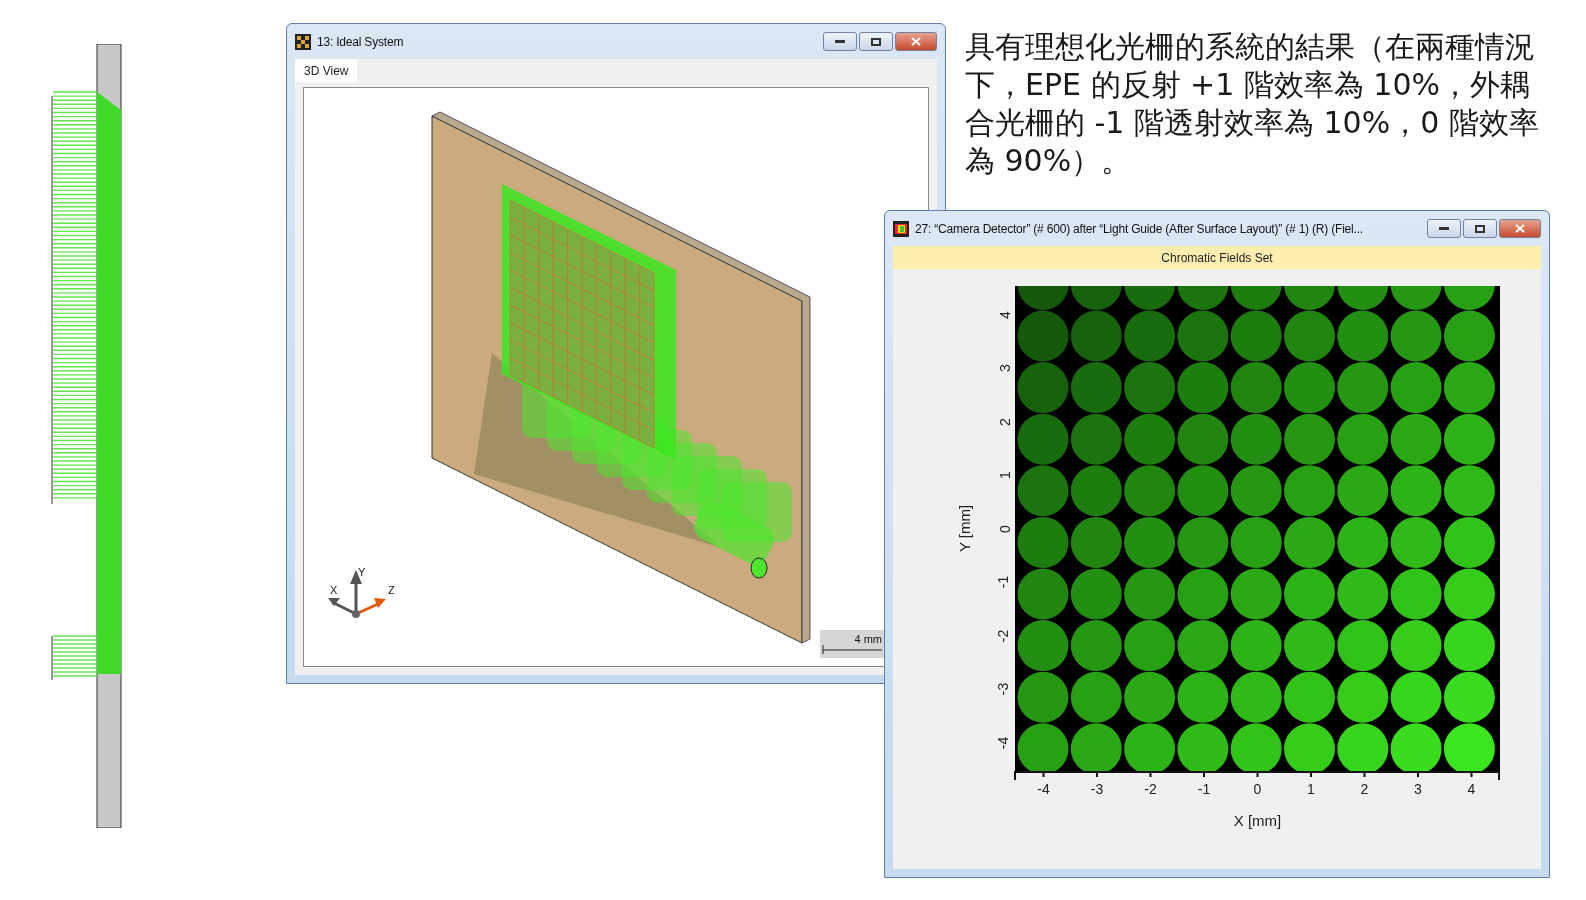  I want to click on y-tick-label: 3, so click(1005, 368).